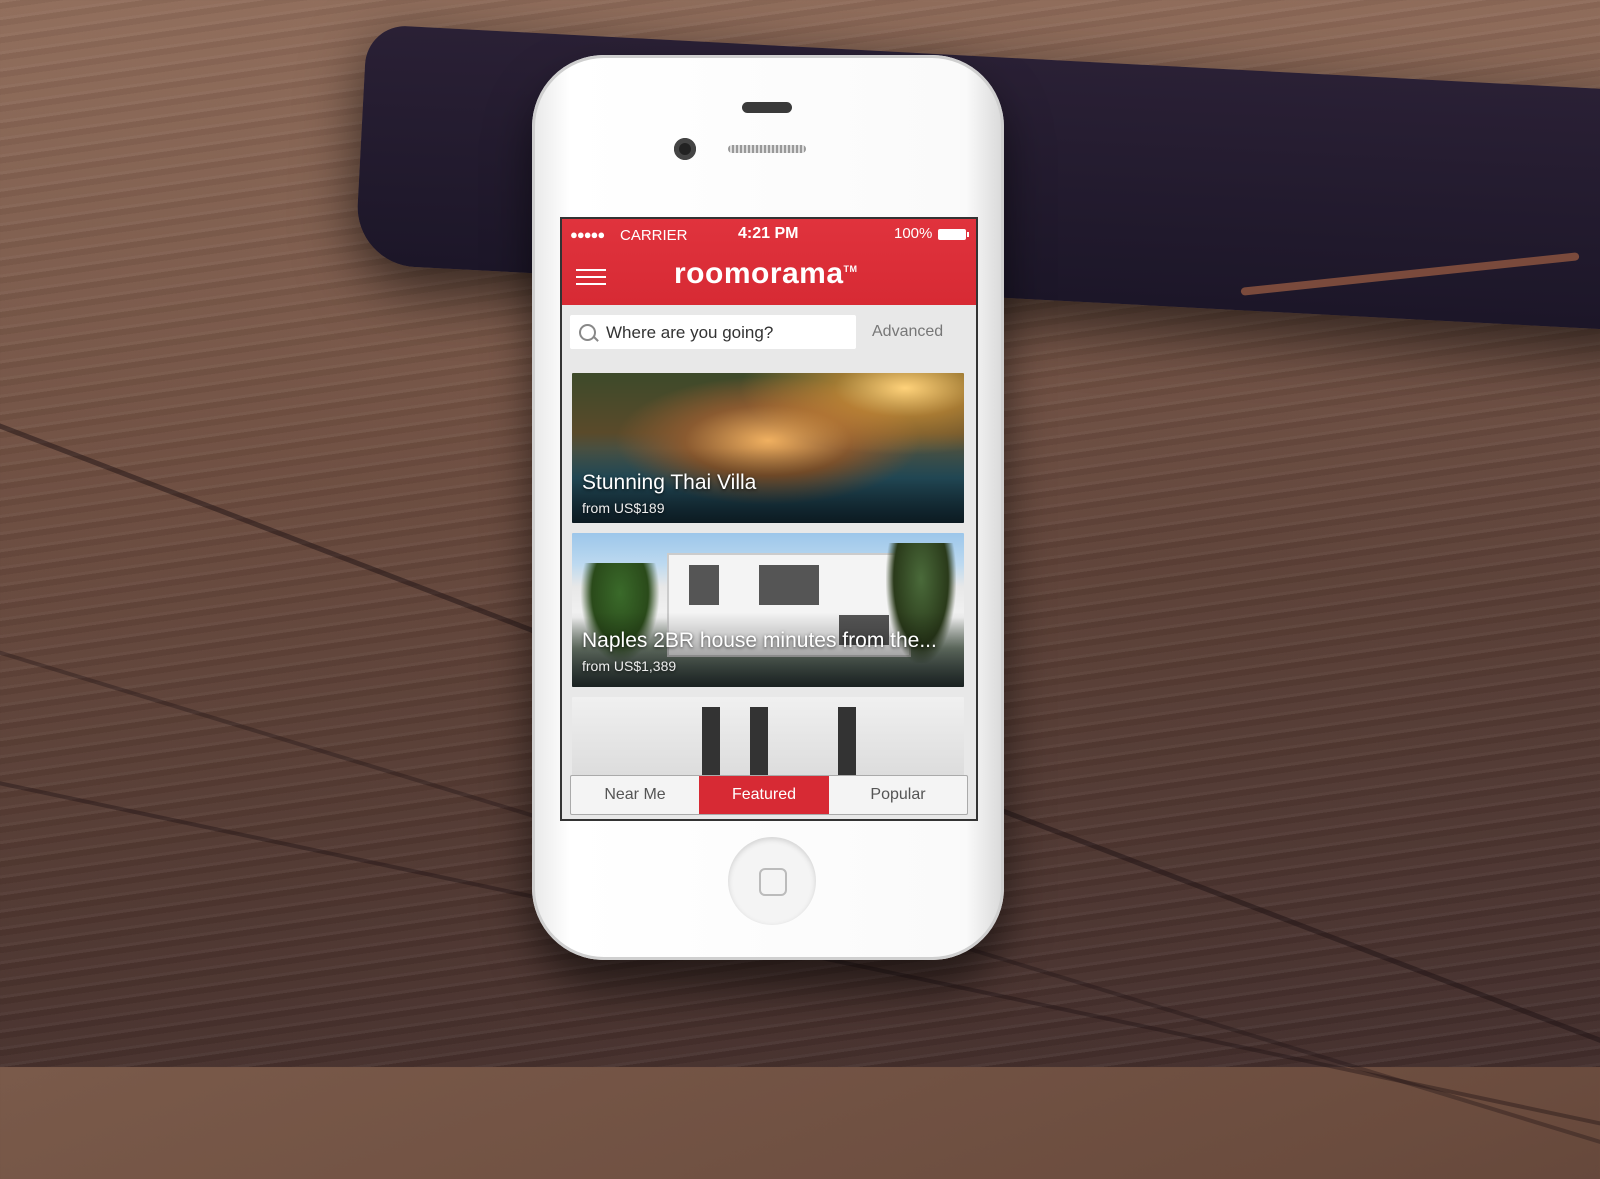 The height and width of the screenshot is (1179, 1600). Describe the element at coordinates (591, 278) in the screenshot. I see `hamburger-menu-icon` at that location.